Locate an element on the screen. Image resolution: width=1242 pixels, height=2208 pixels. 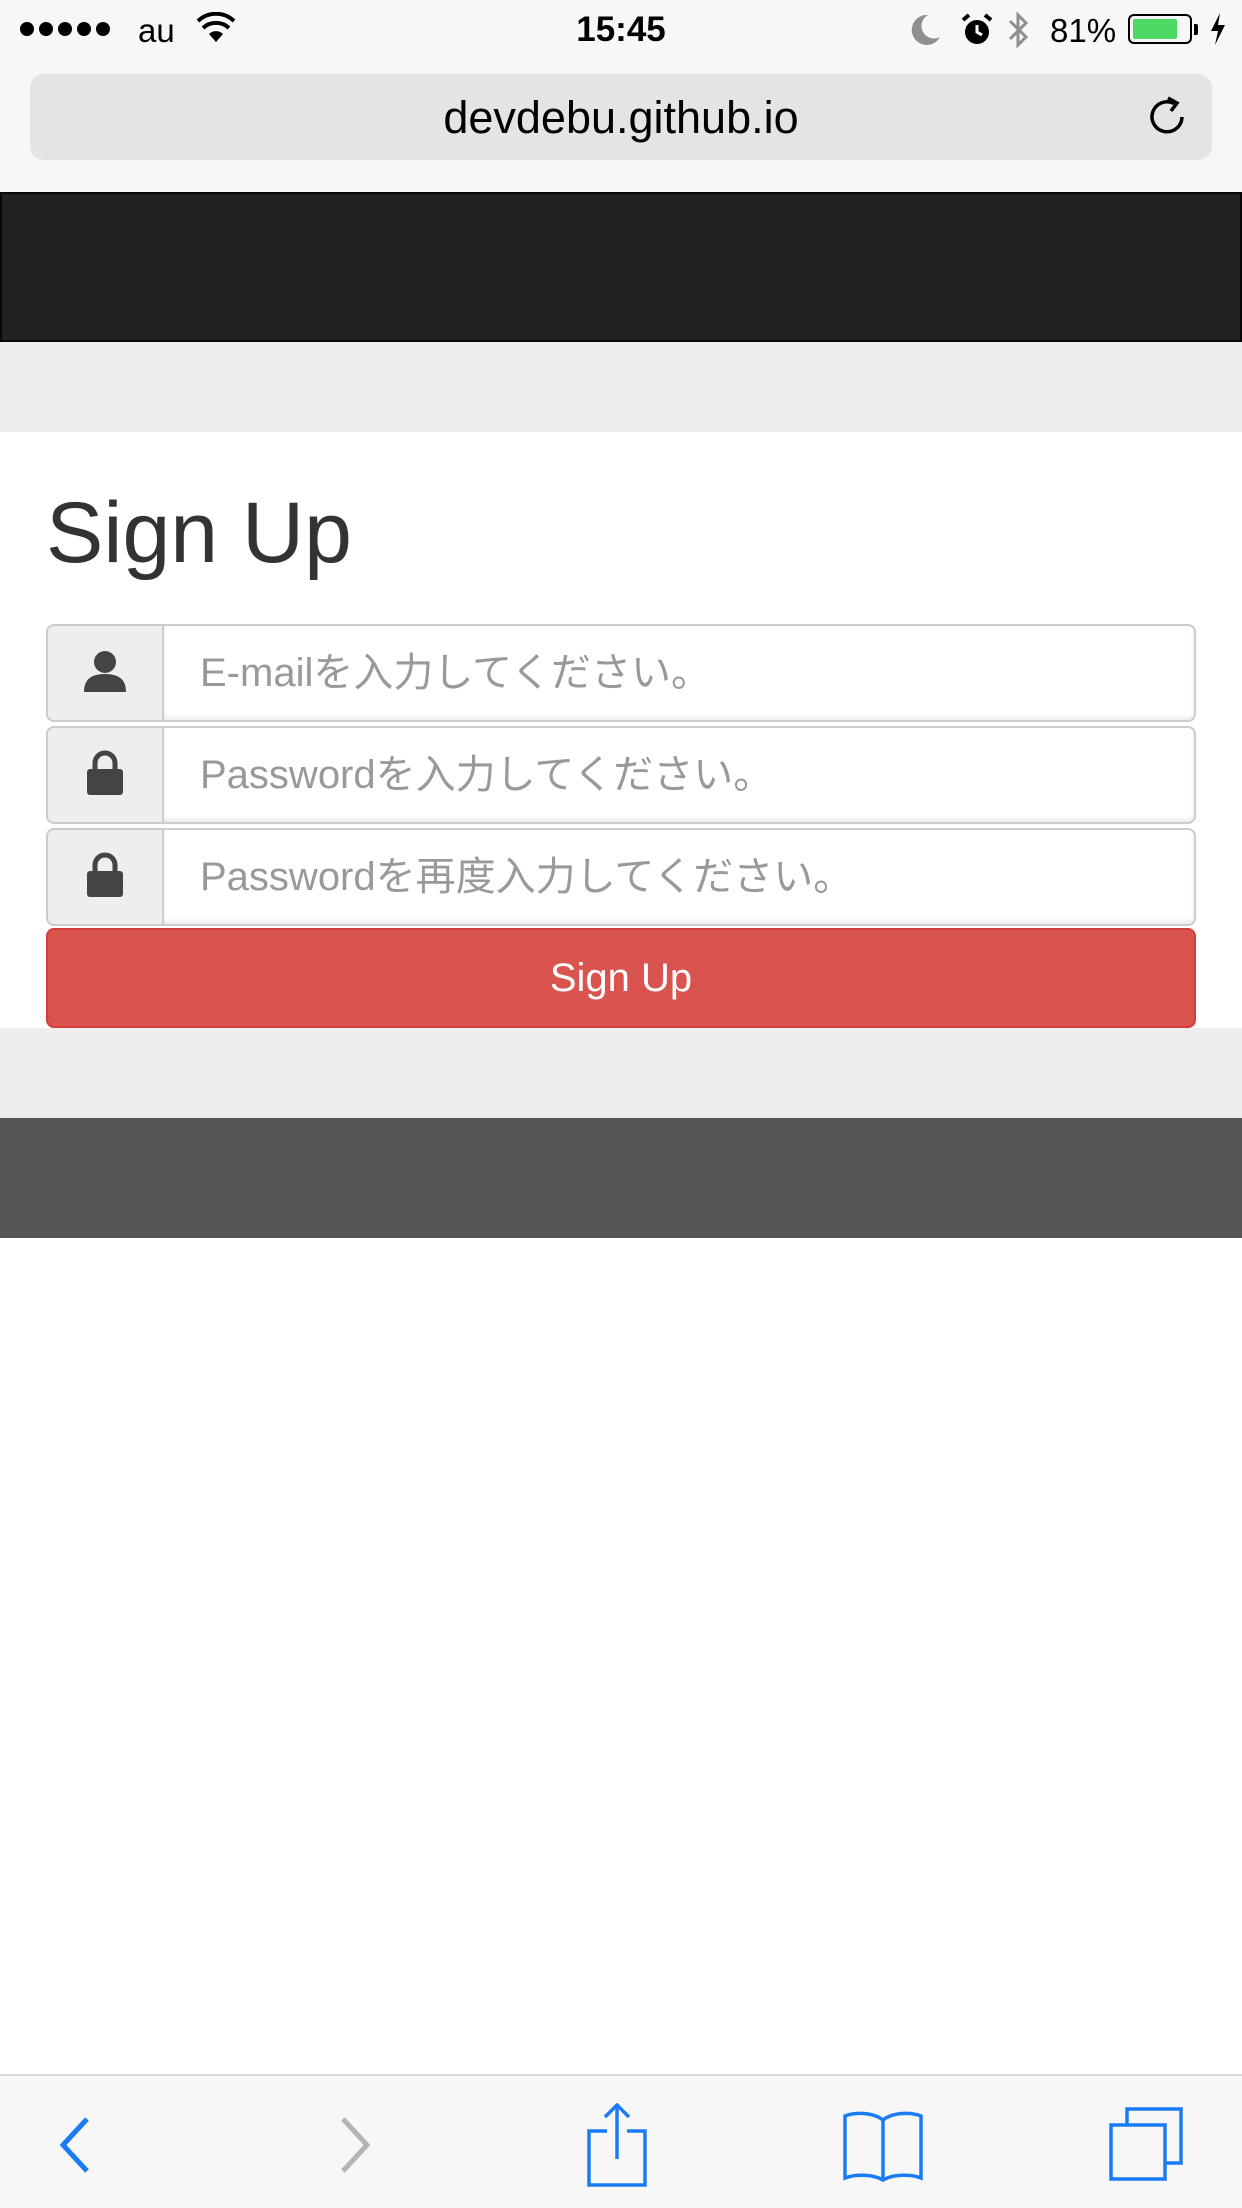
password-confirm-field is located at coordinates (679, 877).